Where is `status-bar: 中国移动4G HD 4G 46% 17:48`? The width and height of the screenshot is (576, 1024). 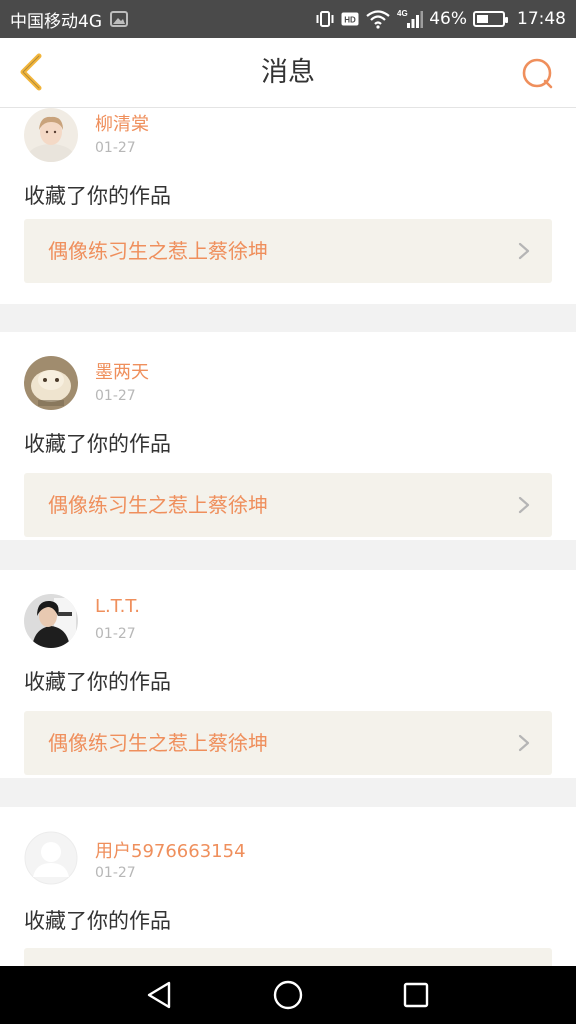
status-bar: 中国移动4G HD 4G 46% 17:48 is located at coordinates (288, 19).